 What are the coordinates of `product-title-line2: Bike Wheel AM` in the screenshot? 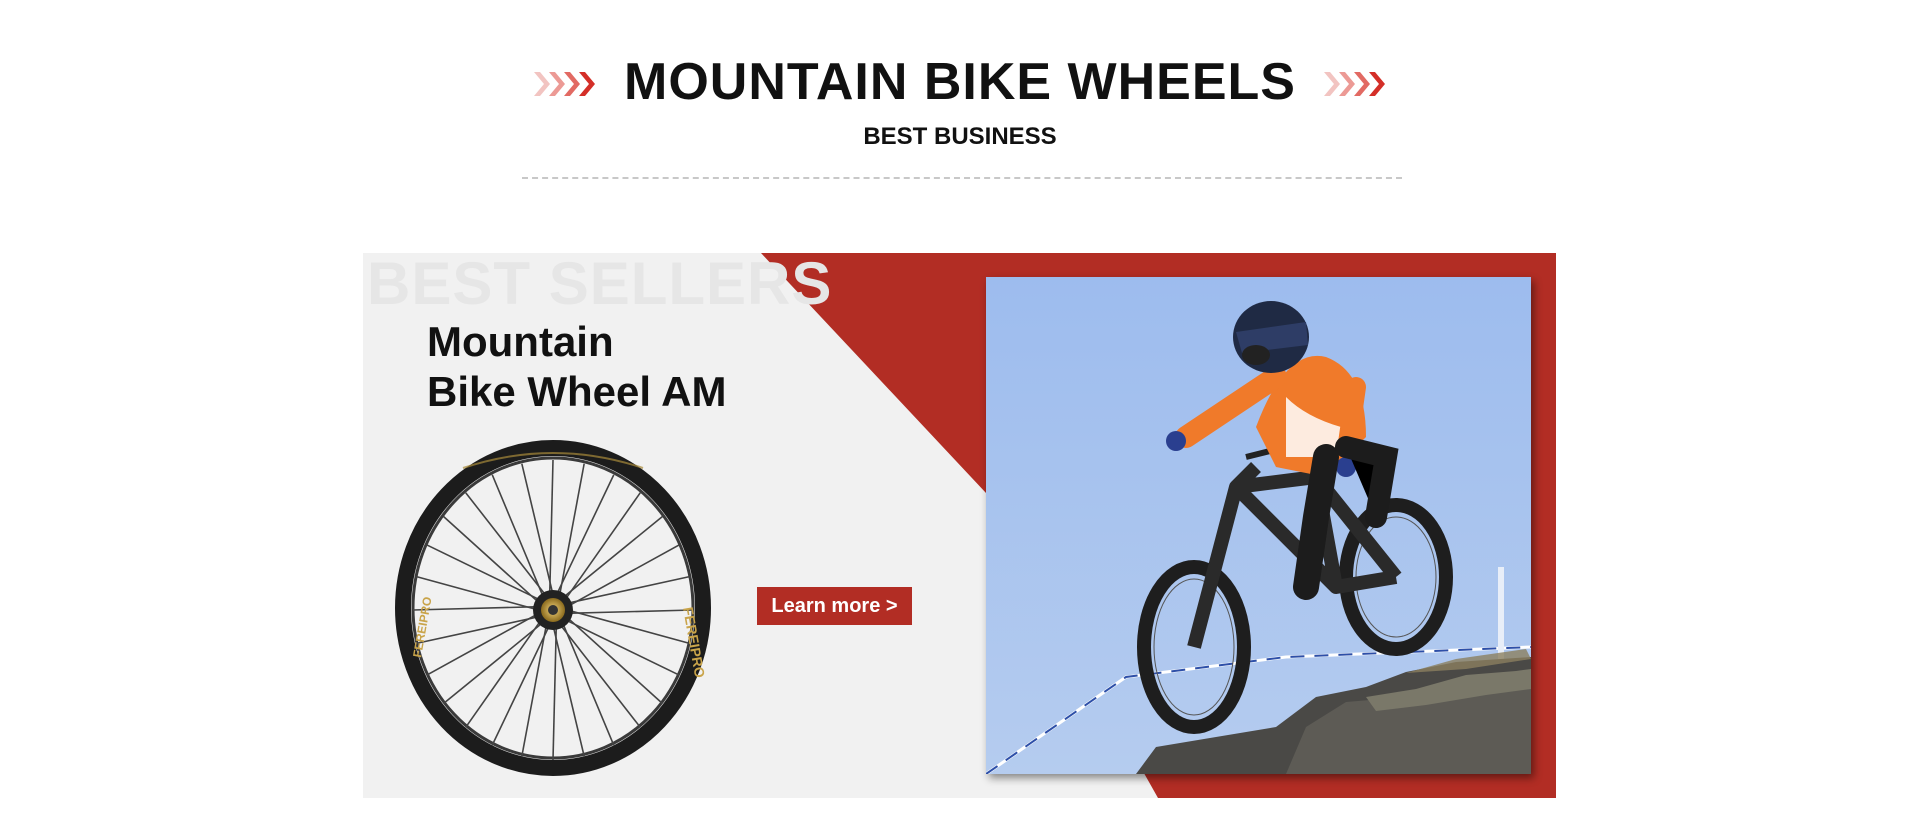 It's located at (577, 391).